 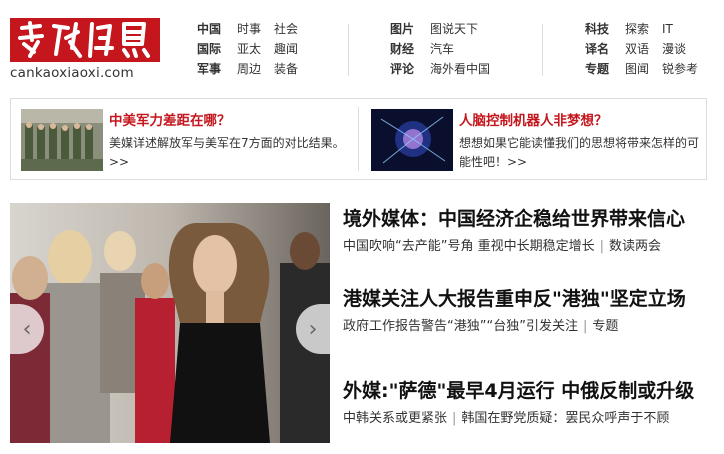 What do you see at coordinates (674, 49) in the screenshot?
I see `nav-link-chat: 漫谈` at bounding box center [674, 49].